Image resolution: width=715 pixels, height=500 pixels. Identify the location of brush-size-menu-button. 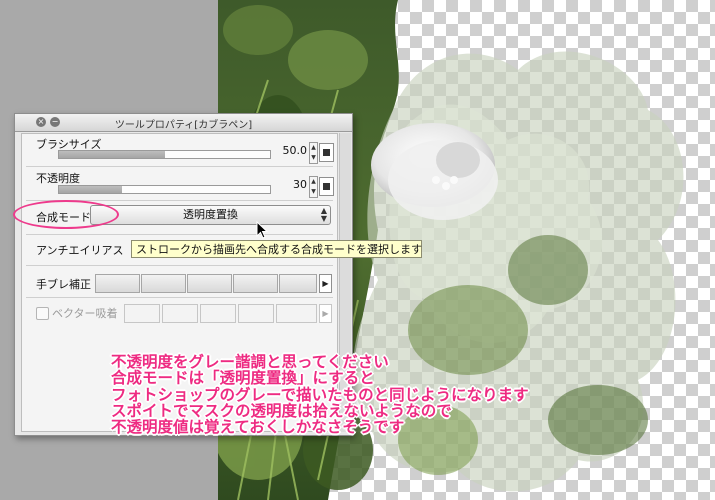
(326, 152).